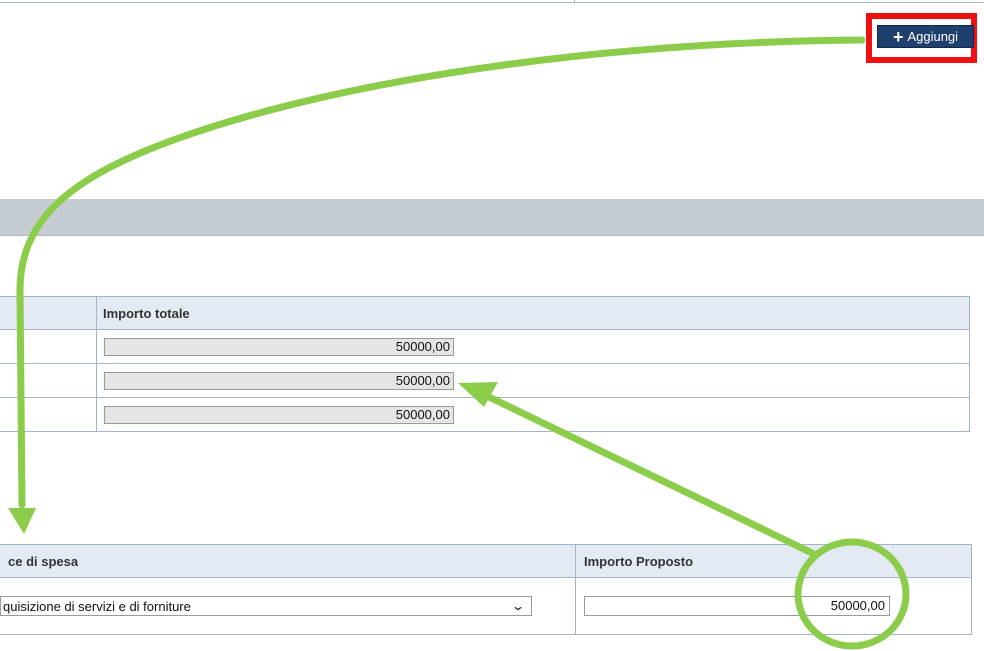  What do you see at coordinates (266, 606) in the screenshot?
I see `voce-di-spesa-select: quisizione di servizi e di forniture ⌄` at bounding box center [266, 606].